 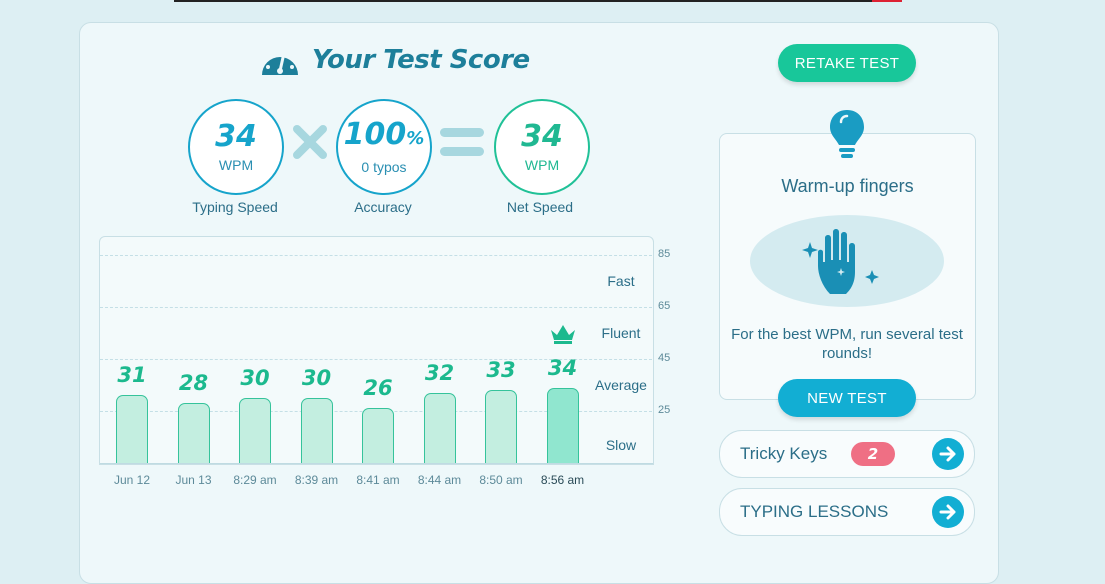 What do you see at coordinates (384, 134) in the screenshot?
I see `accuracy-value: 100%` at bounding box center [384, 134].